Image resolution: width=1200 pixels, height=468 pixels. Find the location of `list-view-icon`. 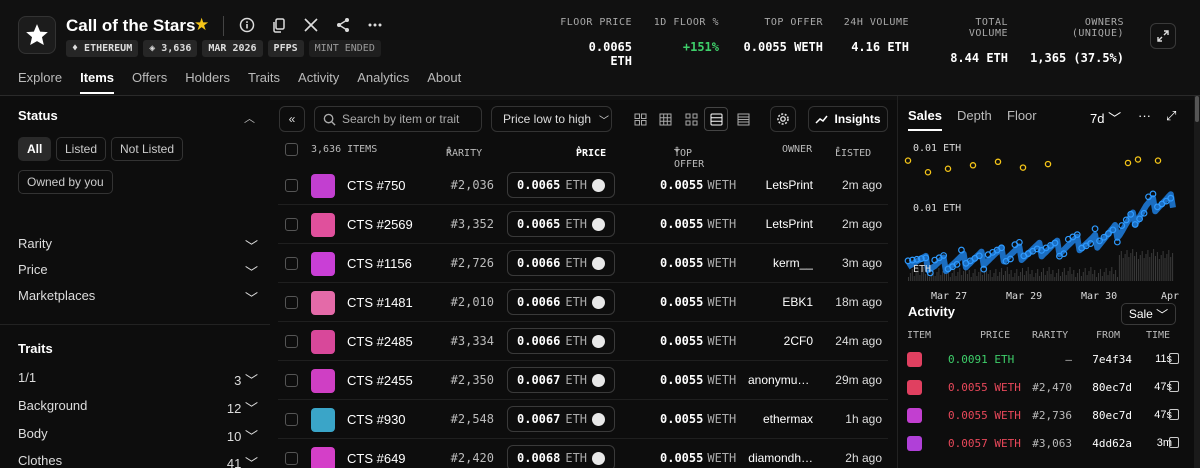

list-view-icon is located at coordinates (716, 119).